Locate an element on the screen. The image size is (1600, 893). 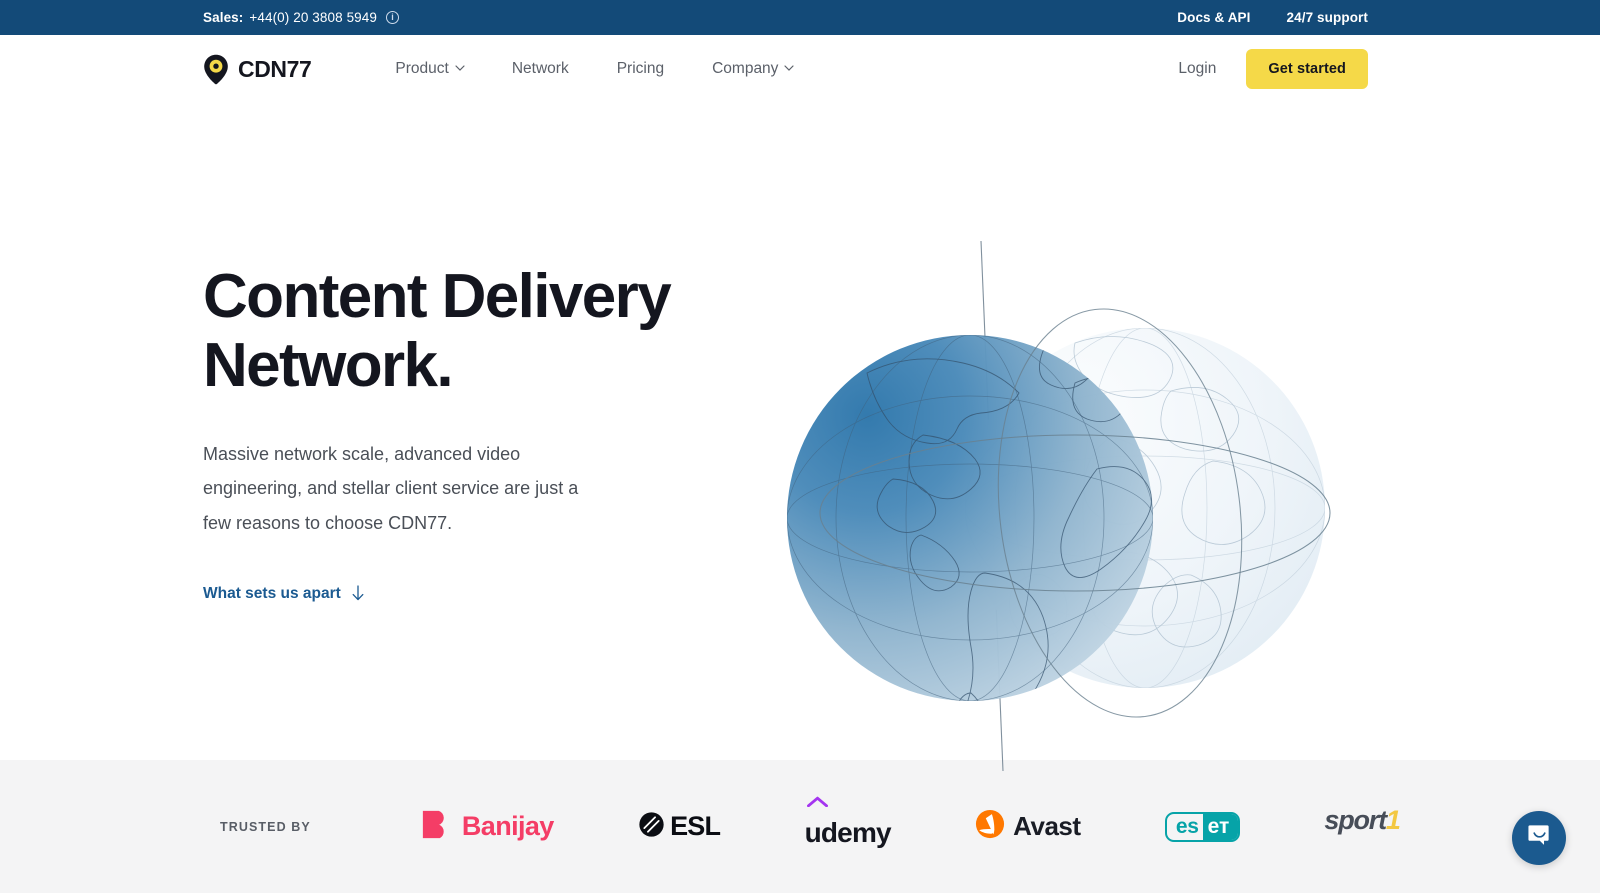
nav-item-product-label: Product is located at coordinates (422, 68).